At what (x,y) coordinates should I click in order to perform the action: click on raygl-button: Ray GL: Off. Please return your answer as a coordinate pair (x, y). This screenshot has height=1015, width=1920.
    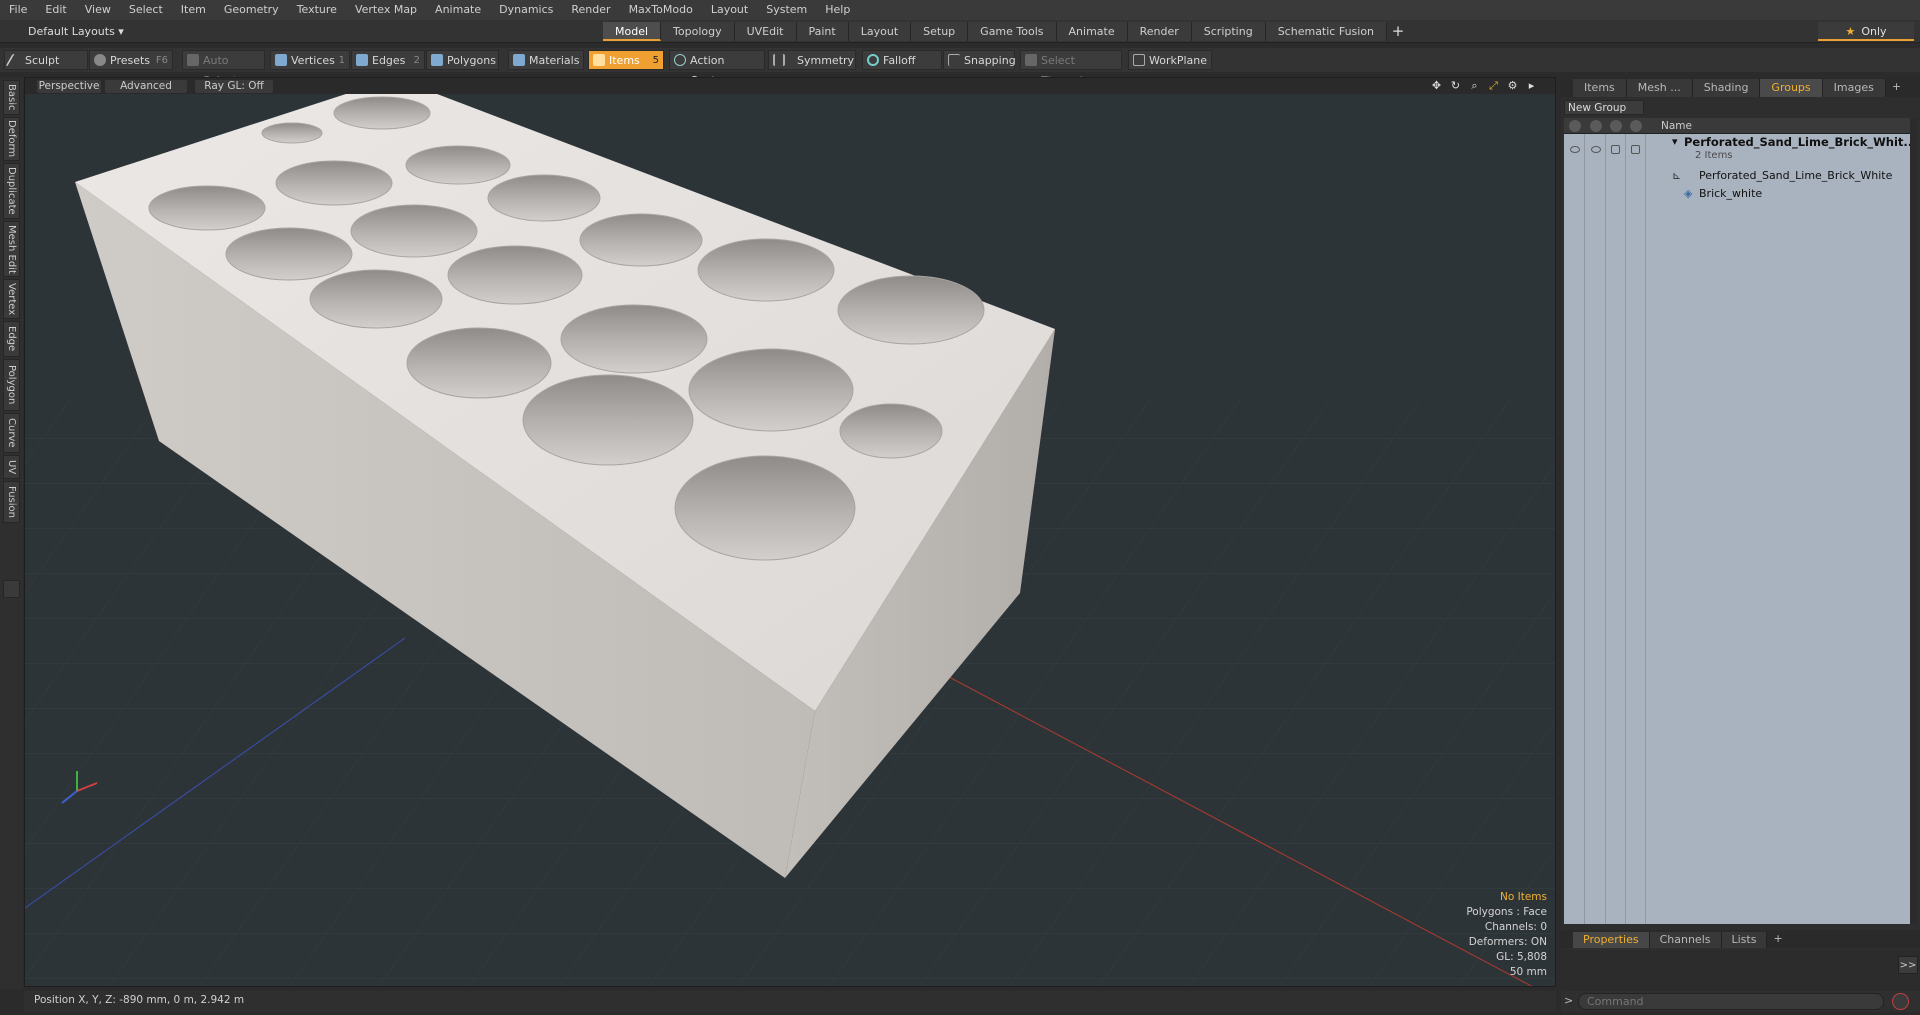
    Looking at the image, I should click on (234, 86).